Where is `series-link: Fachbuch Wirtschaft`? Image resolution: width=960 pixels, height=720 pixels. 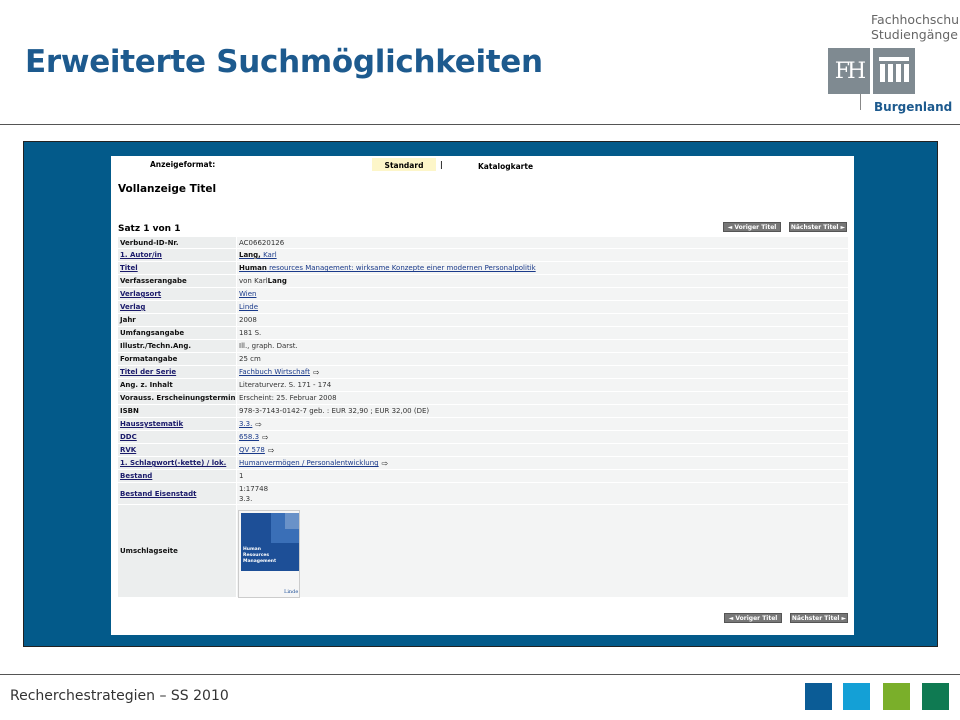
series-link: Fachbuch Wirtschaft is located at coordinates (274, 372).